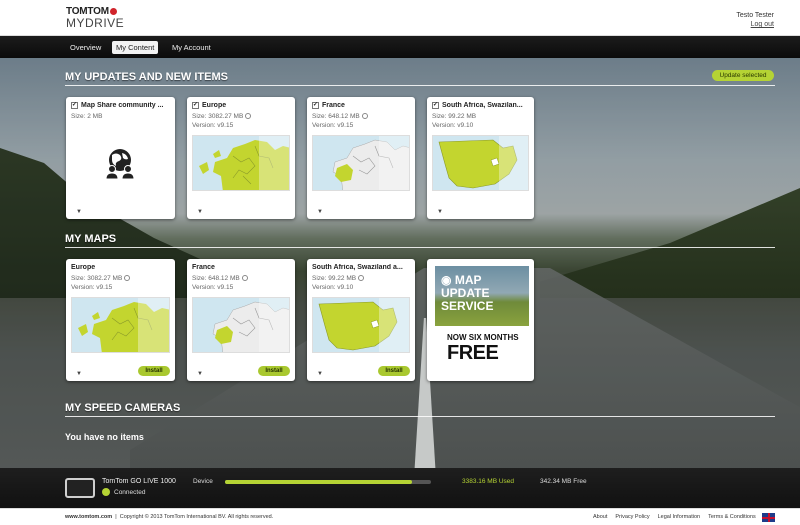 The width and height of the screenshot is (800, 525). Describe the element at coordinates (139, 481) in the screenshot. I see `device-name: TomTom GO LIVE 1000` at that location.